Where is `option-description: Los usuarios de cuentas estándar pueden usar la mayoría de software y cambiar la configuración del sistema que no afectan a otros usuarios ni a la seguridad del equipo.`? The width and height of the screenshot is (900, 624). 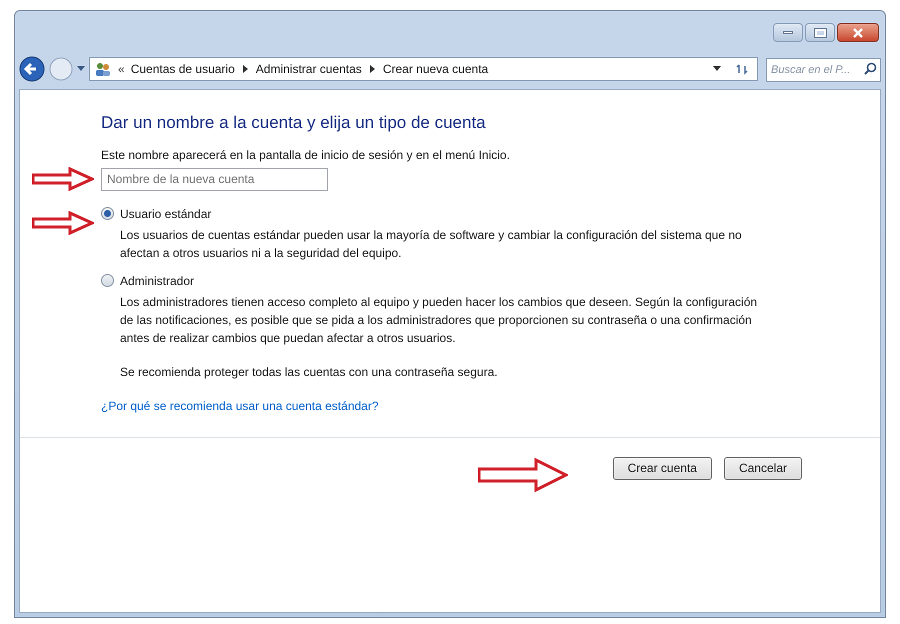 option-description: Los usuarios de cuentas estándar pueden usar la mayoría de software y cambiar la configuración del sistema que no afectan a otros usuarios ni a la seguridad del equipo. is located at coordinates (431, 244).